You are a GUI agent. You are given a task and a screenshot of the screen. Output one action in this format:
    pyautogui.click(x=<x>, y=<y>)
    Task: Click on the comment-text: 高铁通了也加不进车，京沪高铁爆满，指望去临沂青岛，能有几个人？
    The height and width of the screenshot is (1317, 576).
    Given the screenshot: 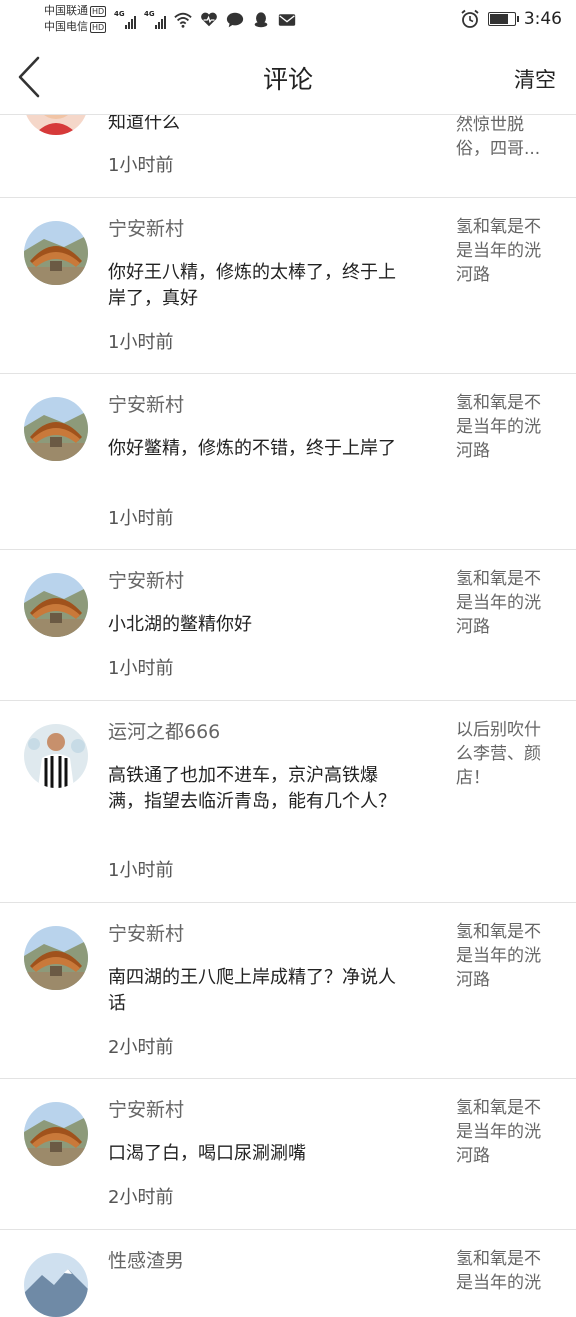 What is the action you would take?
    pyautogui.click(x=252, y=788)
    